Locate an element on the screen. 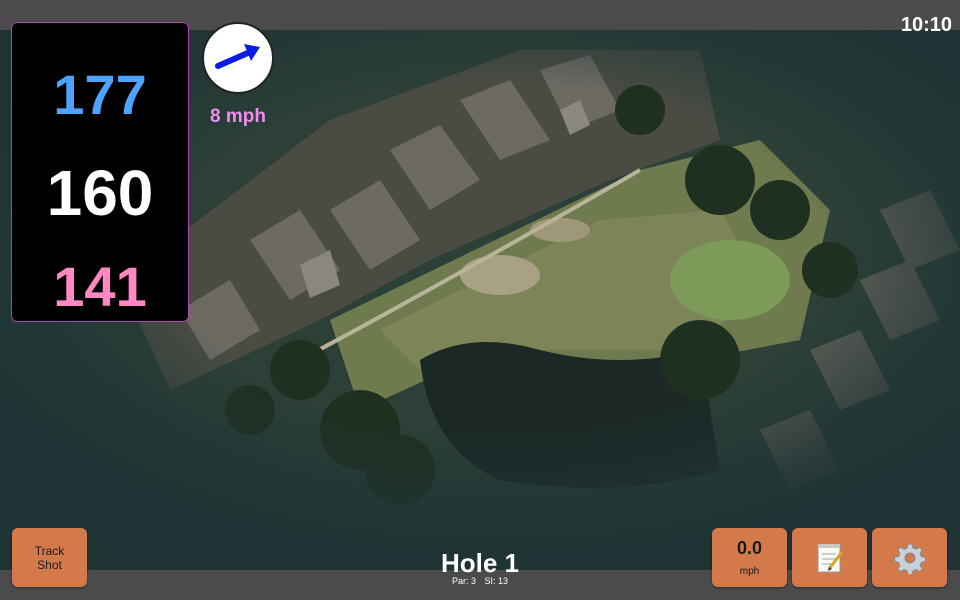 Image resolution: width=960 pixels, height=600 pixels. hole-info: Par: 3 SI: 13 is located at coordinates (480, 581).